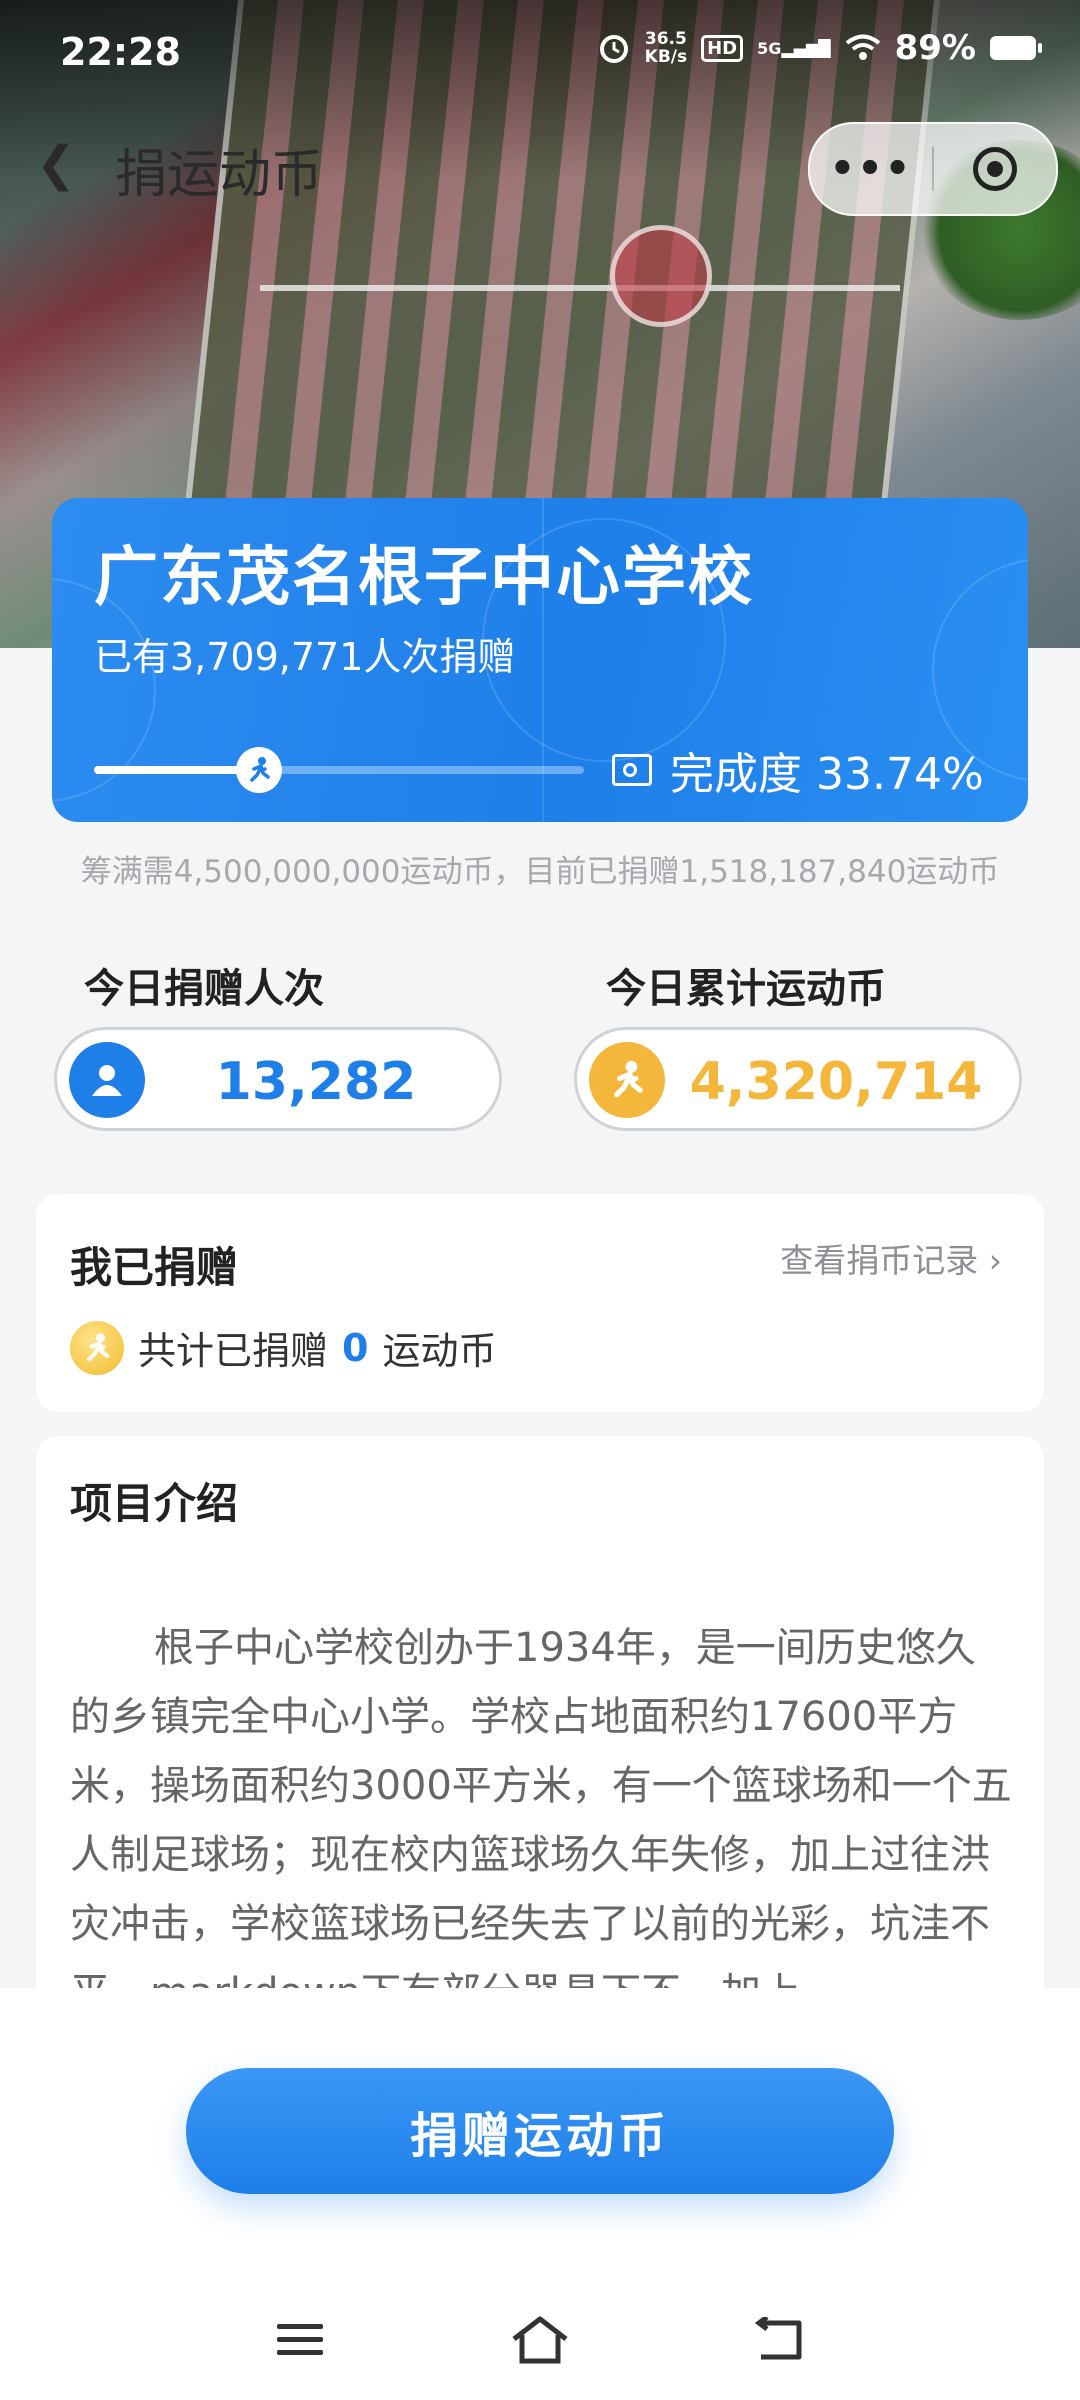 The image size is (1080, 2400). I want to click on chevron-right-icon: ›, so click(995, 1260).